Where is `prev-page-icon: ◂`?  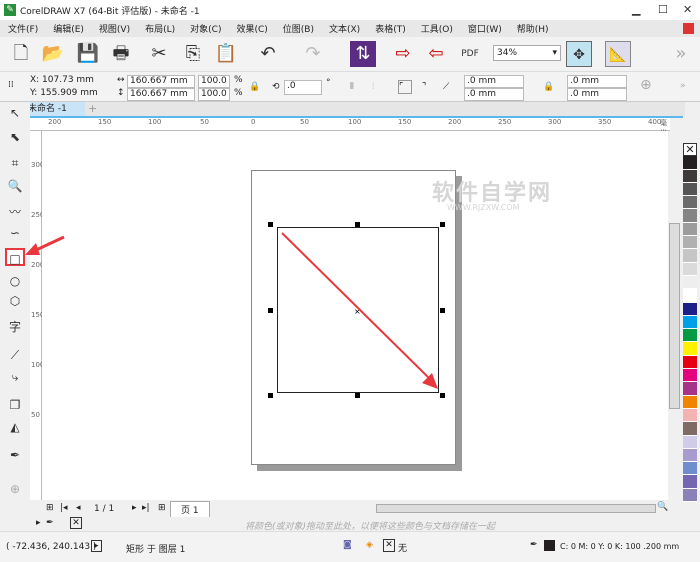
prev-page-icon: ◂ is located at coordinates (78, 508).